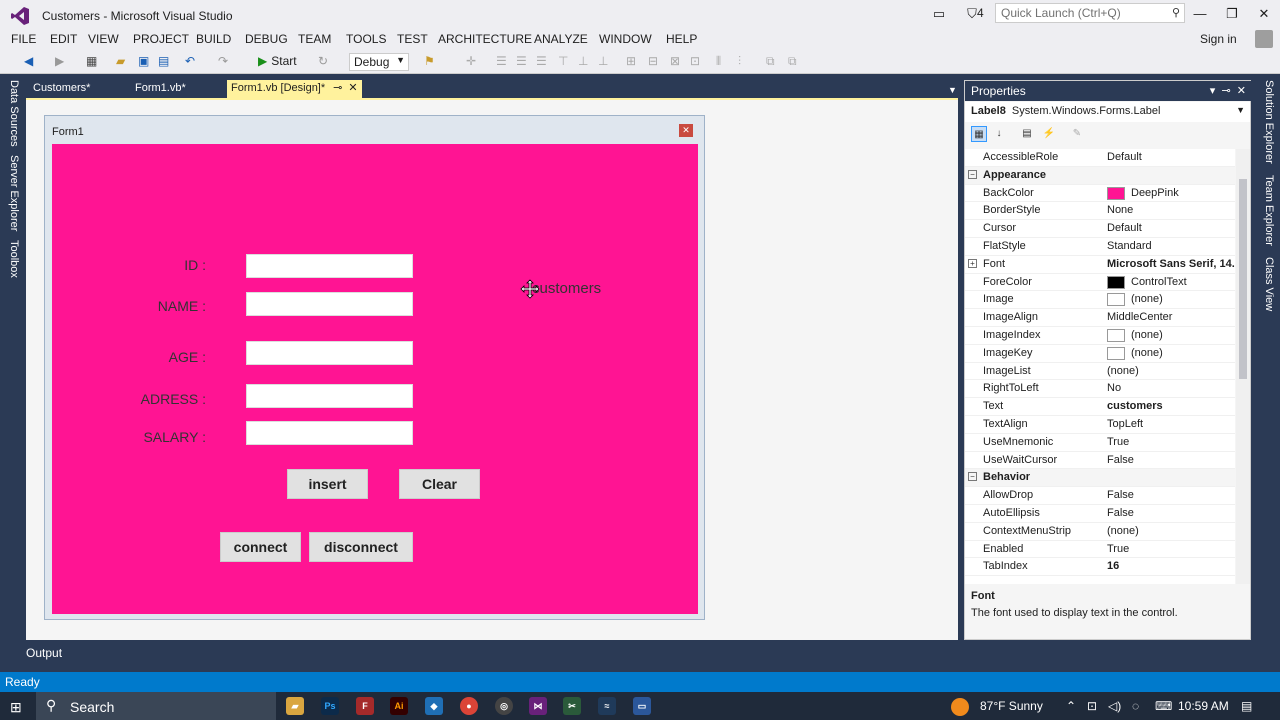  Describe the element at coordinates (1100, 158) in the screenshot. I see `property-row: AccessibleRole Default` at that location.